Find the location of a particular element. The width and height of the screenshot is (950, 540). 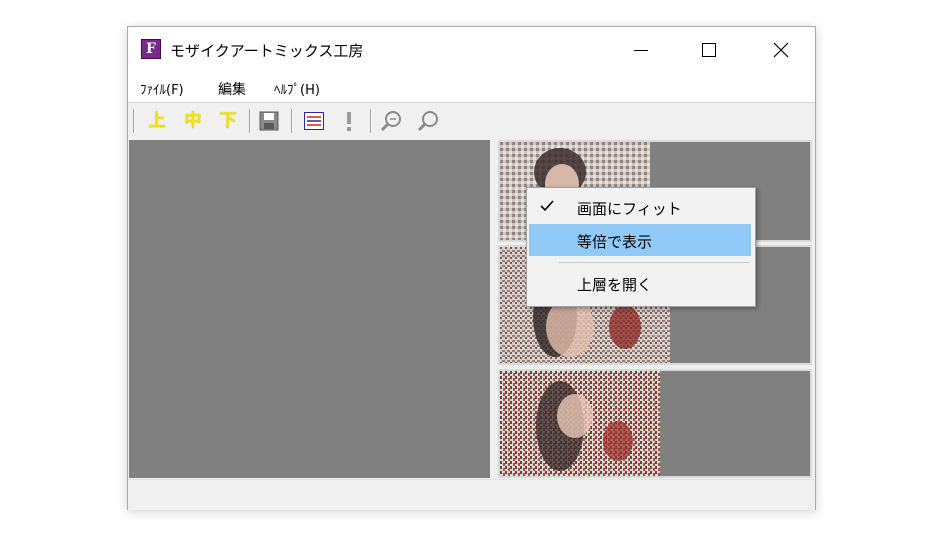

list-icon is located at coordinates (314, 121).